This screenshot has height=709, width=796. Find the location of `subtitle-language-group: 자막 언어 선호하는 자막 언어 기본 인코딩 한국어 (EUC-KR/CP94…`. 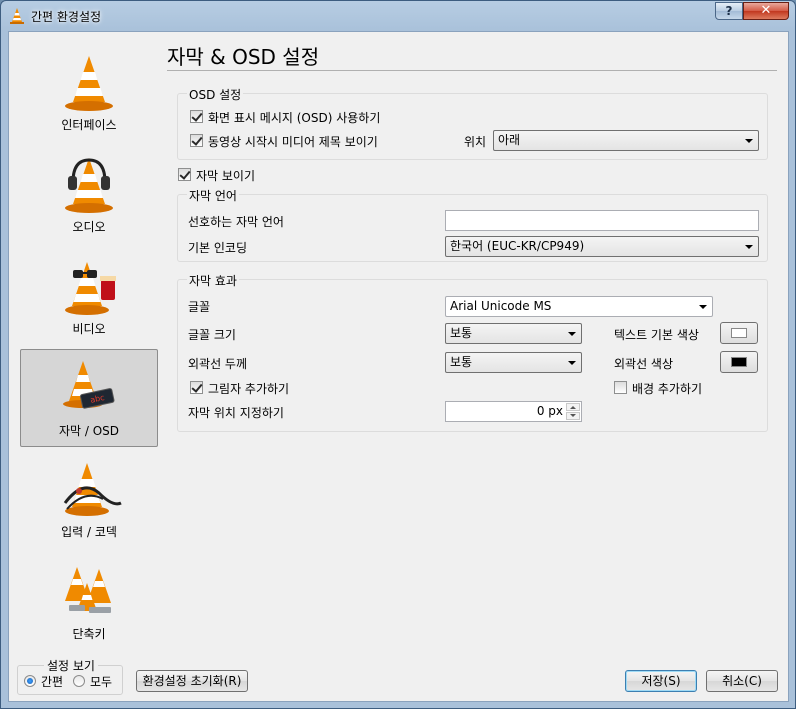

subtitle-language-group: 자막 언어 선호하는 자막 언어 기본 인코딩 한국어 (EUC-KR/CP94… is located at coordinates (472, 224).